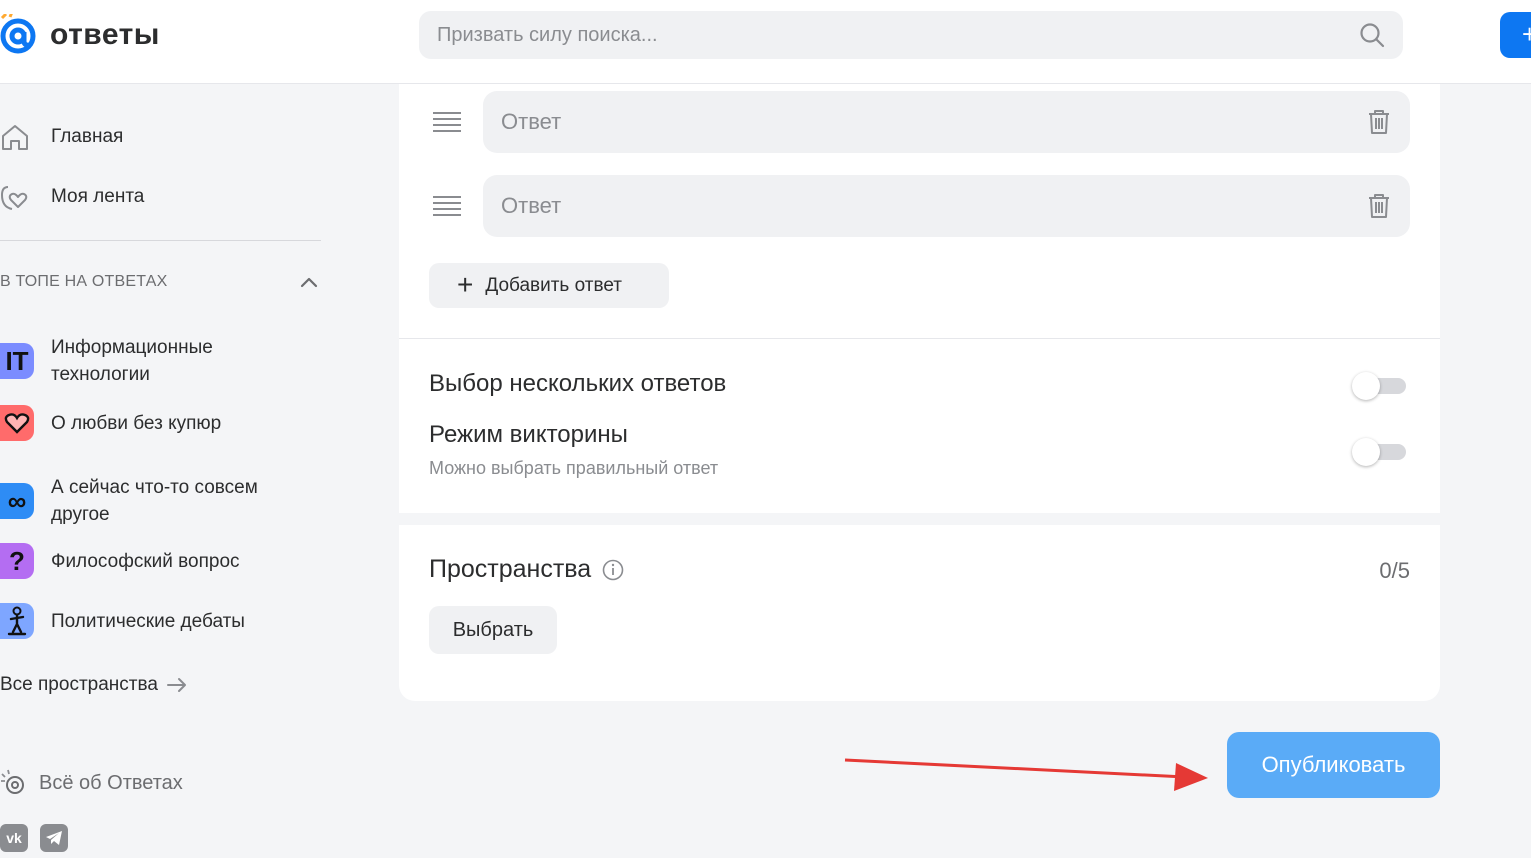  I want to click on sidebar-topic-philosophy: ? Философский вопрос, so click(150, 561).